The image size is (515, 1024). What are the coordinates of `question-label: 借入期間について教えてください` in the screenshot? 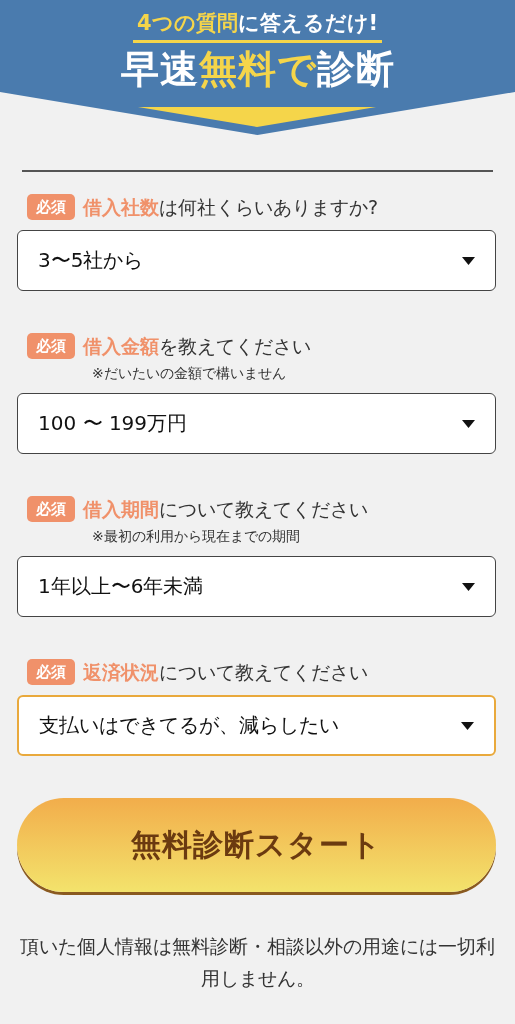 It's located at (225, 509).